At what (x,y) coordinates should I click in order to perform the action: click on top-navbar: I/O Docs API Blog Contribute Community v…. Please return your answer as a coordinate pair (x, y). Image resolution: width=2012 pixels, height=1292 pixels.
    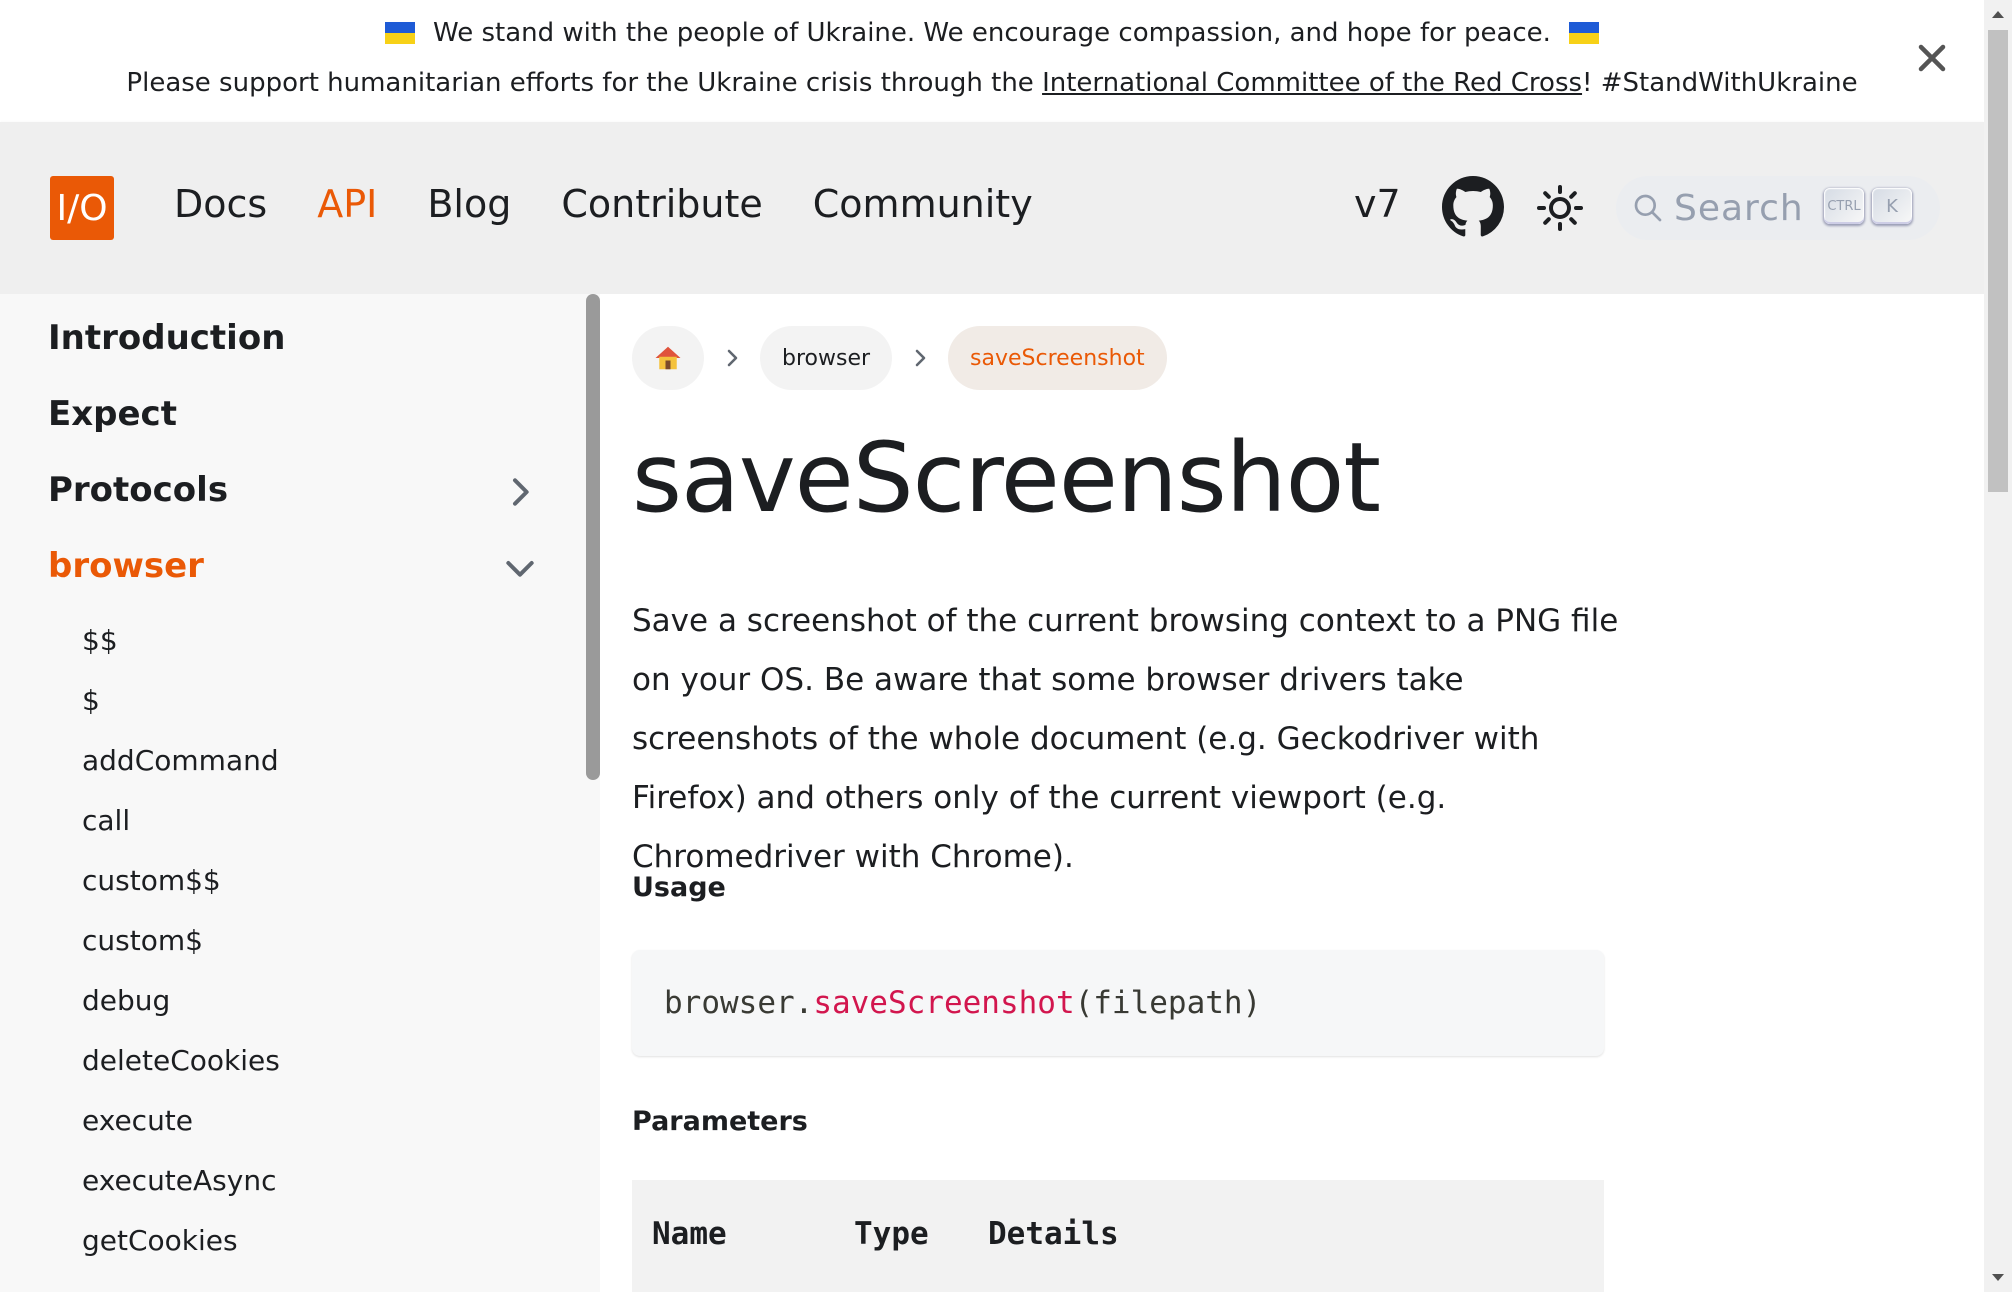
    Looking at the image, I should click on (992, 208).